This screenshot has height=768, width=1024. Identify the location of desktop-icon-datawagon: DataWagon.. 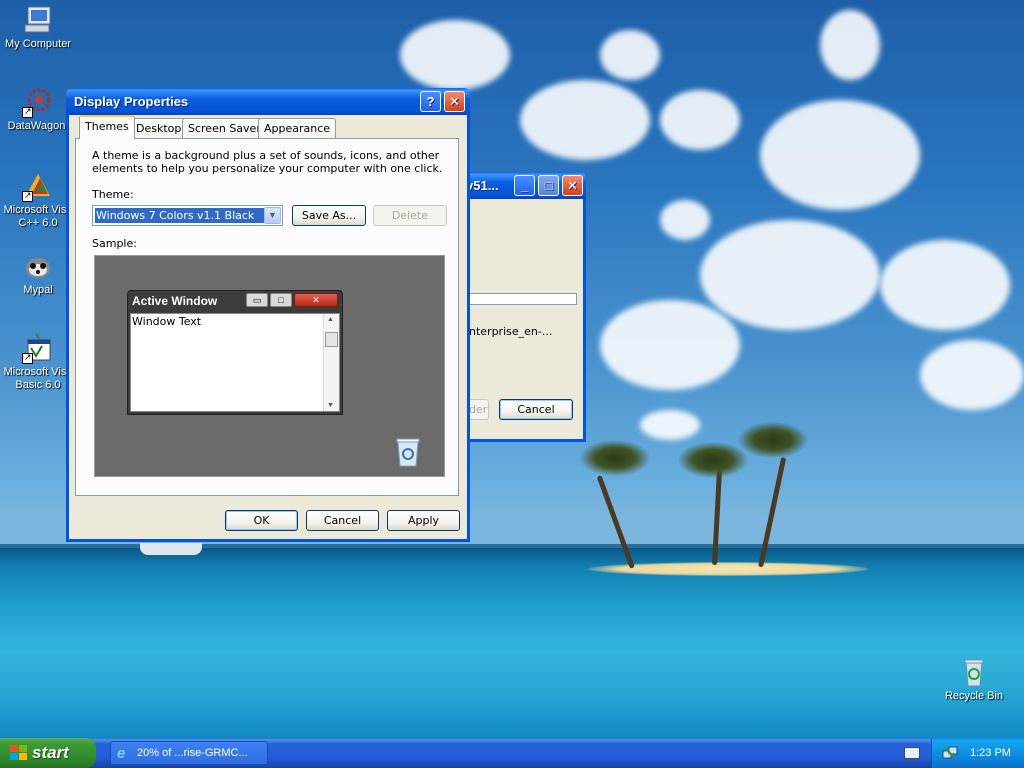
(38, 109).